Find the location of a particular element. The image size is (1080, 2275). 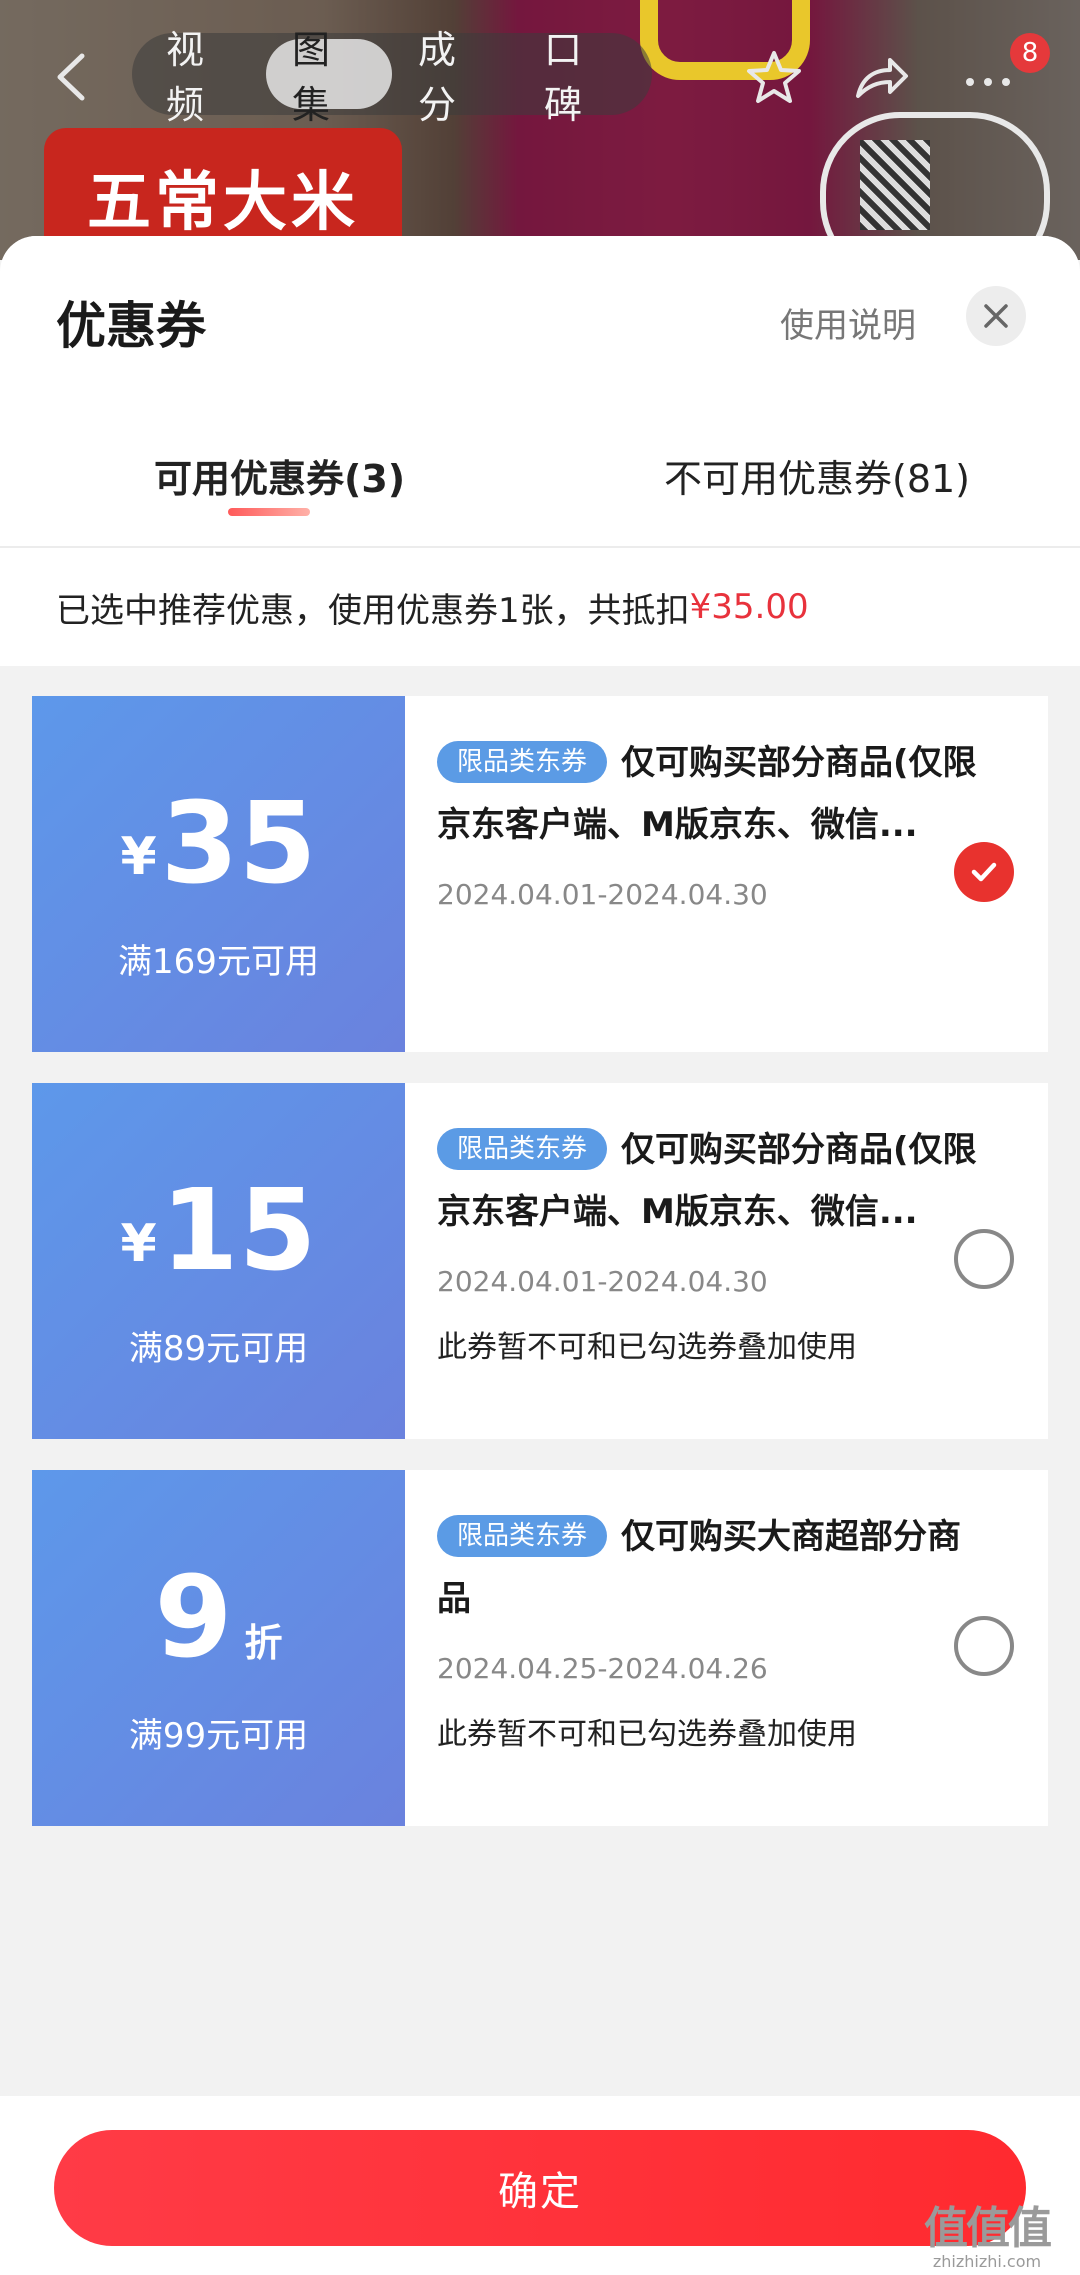

sheet-footer: 确定 is located at coordinates (540, 2185).